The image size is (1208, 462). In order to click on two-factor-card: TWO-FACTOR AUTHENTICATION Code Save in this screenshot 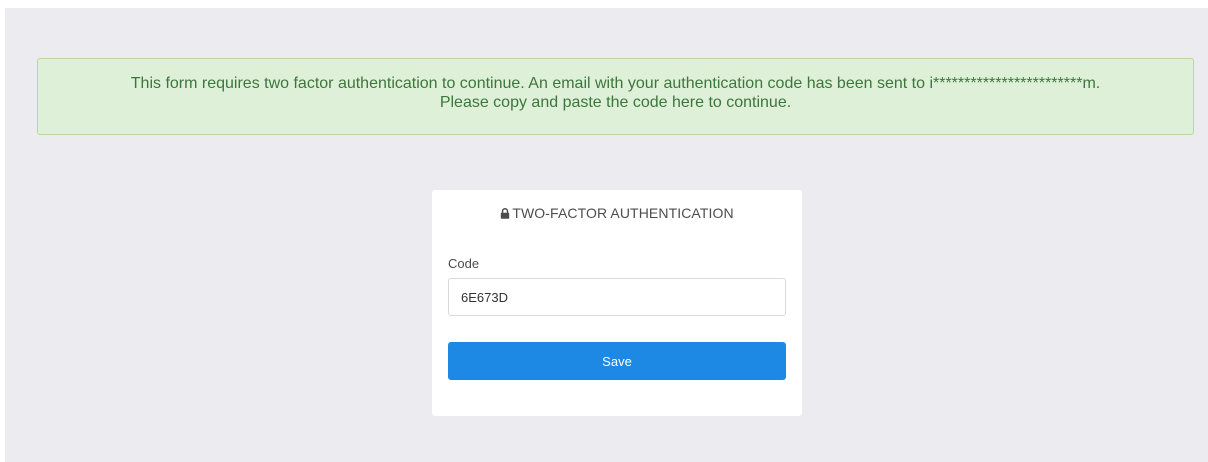, I will do `click(617, 303)`.